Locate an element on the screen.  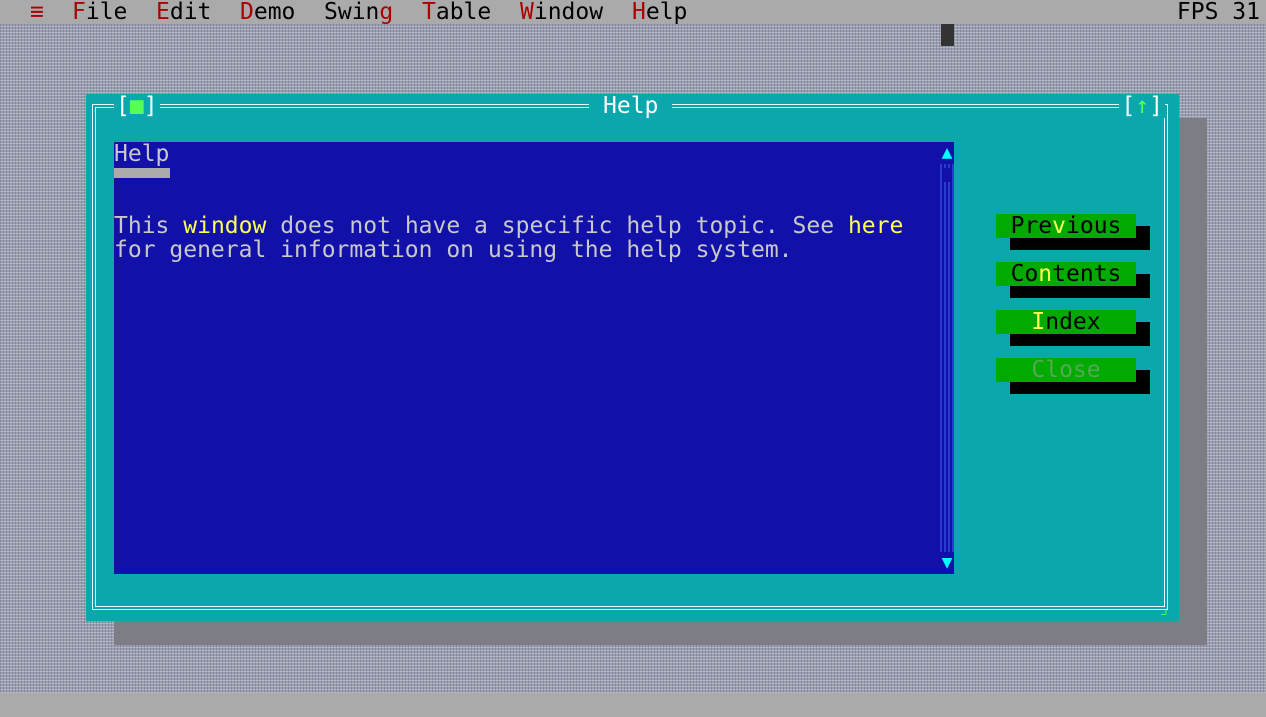
scroll-thumb is located at coordinates (947, 175).